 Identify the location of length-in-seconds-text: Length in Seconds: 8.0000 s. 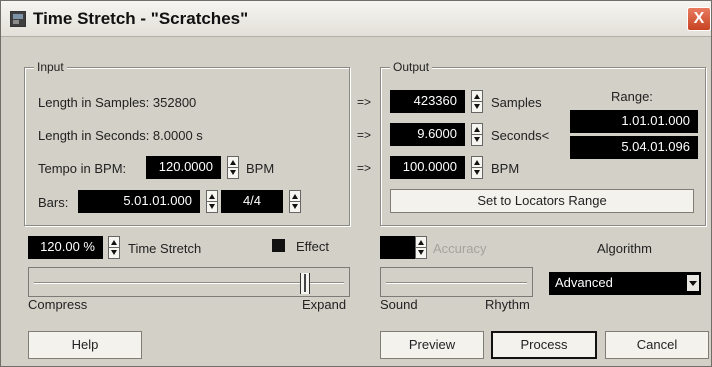
(120, 135).